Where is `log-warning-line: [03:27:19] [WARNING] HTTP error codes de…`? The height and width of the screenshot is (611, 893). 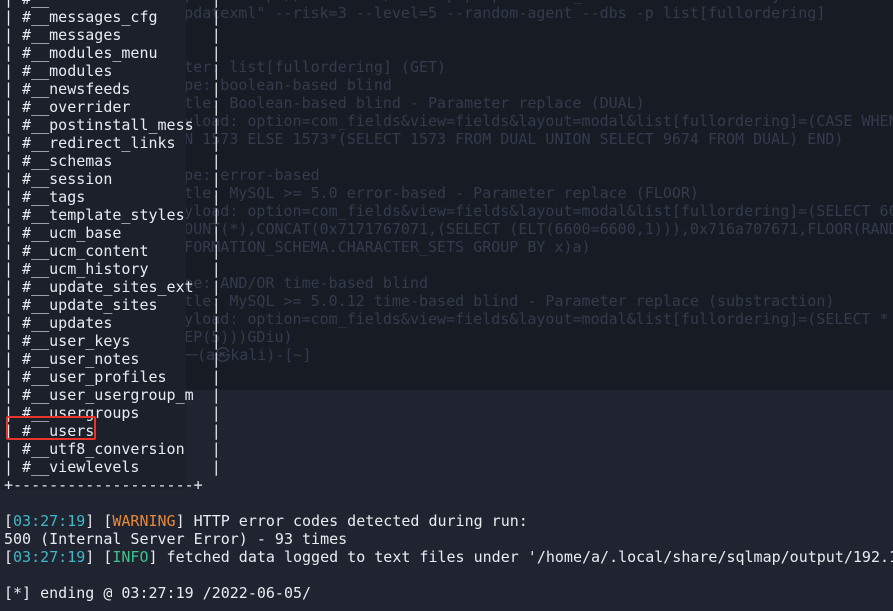 log-warning-line: [03:27:19] [WARNING] HTTP error codes de… is located at coordinates (266, 521).